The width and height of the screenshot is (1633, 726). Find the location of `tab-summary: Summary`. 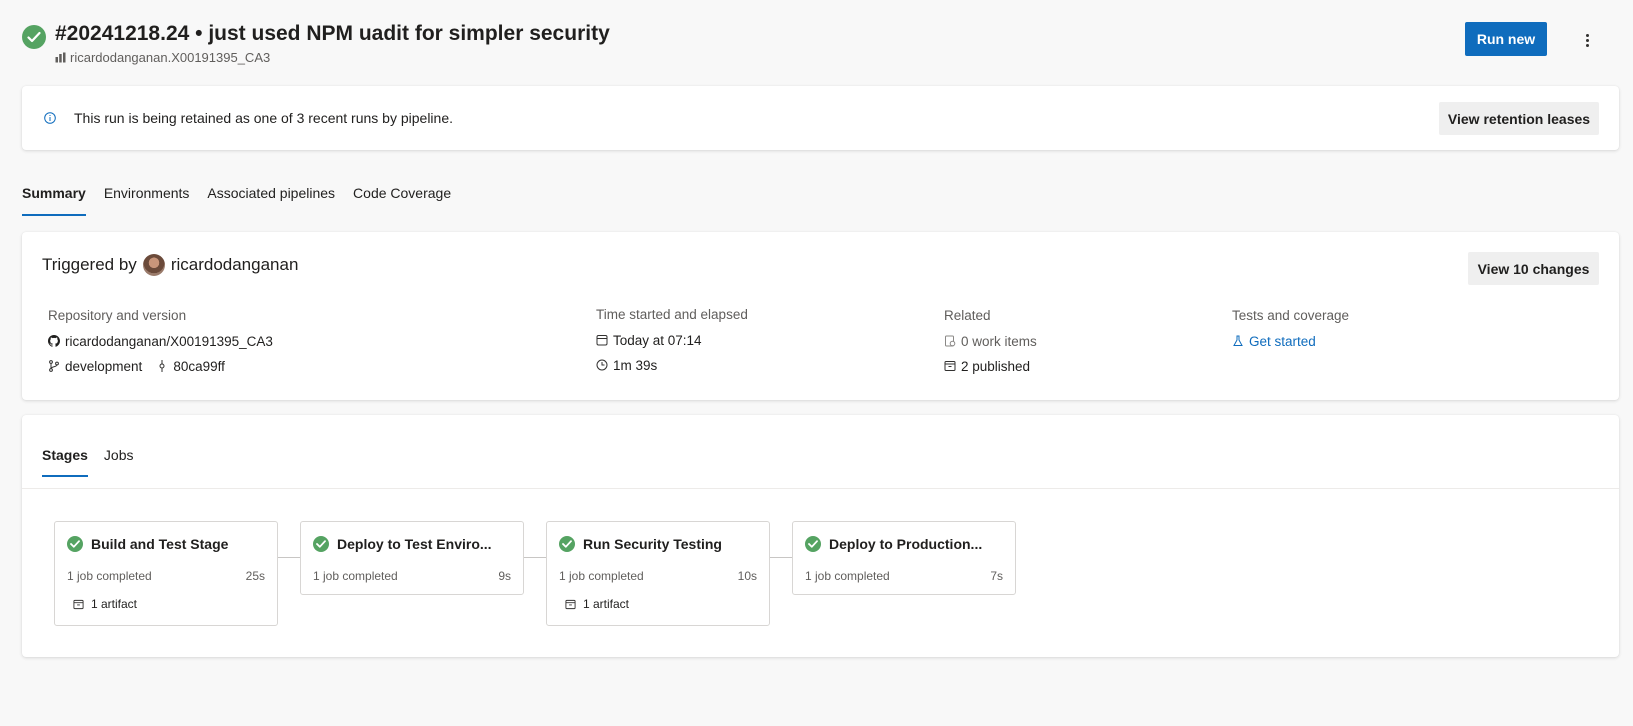

tab-summary: Summary is located at coordinates (54, 198).